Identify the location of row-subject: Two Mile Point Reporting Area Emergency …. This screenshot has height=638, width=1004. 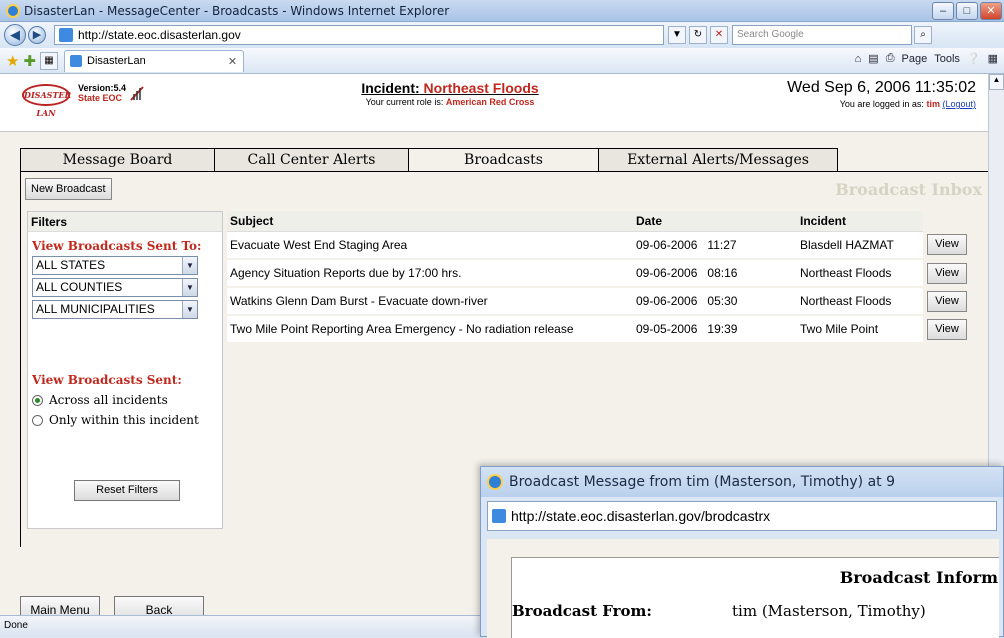
(430, 329).